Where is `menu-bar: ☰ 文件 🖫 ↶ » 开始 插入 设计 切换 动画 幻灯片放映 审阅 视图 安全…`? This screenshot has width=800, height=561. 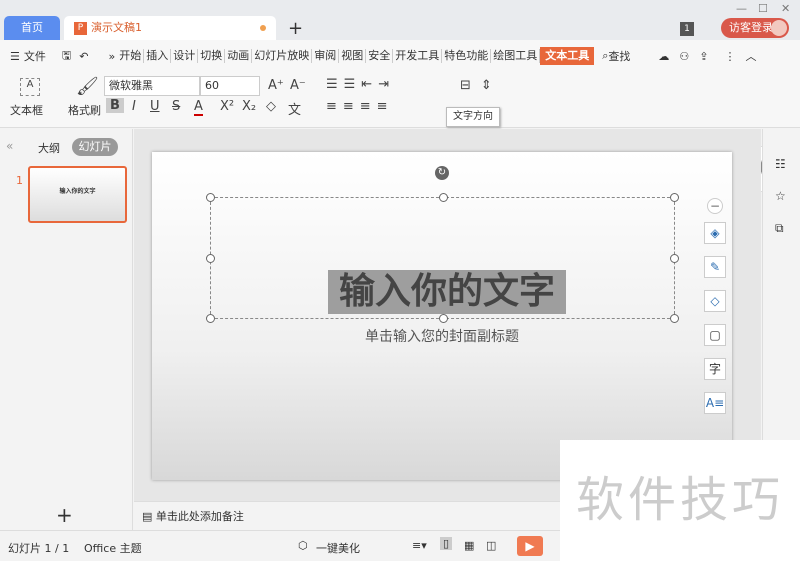
menu-bar: ☰ 文件 🖫 ↶ » 开始 插入 设计 切换 动画 幻灯片放映 审阅 视图 安全… is located at coordinates (400, 56).